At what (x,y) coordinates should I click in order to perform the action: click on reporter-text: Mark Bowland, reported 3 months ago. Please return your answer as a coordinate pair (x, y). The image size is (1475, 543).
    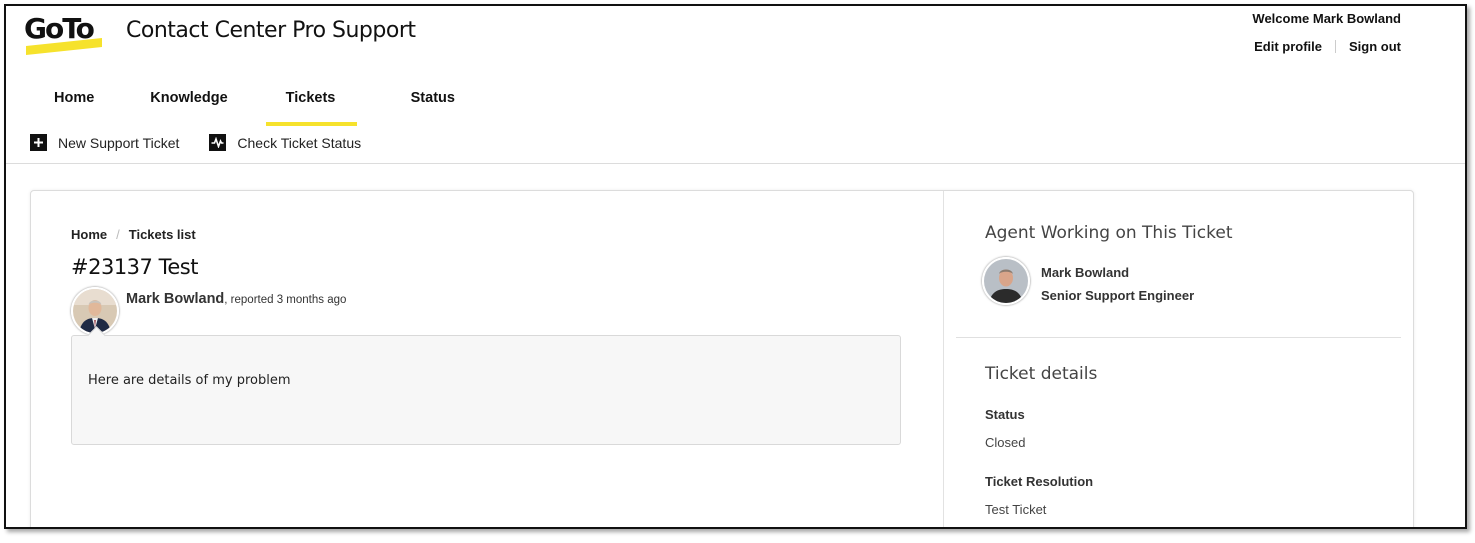
    Looking at the image, I should click on (236, 299).